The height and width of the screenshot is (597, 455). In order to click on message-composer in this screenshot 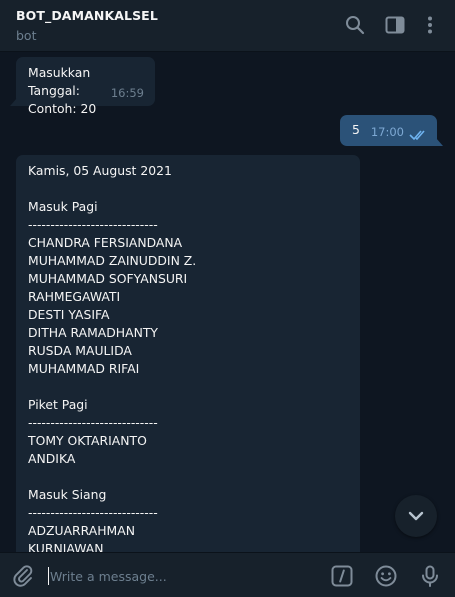, I will do `click(227, 574)`.